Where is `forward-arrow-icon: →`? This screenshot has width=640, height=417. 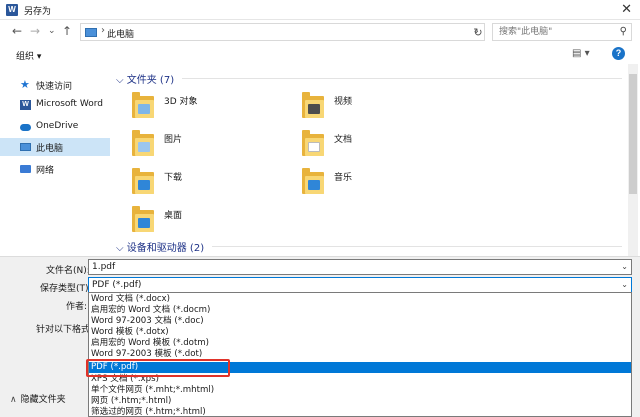 forward-arrow-icon: → is located at coordinates (35, 31).